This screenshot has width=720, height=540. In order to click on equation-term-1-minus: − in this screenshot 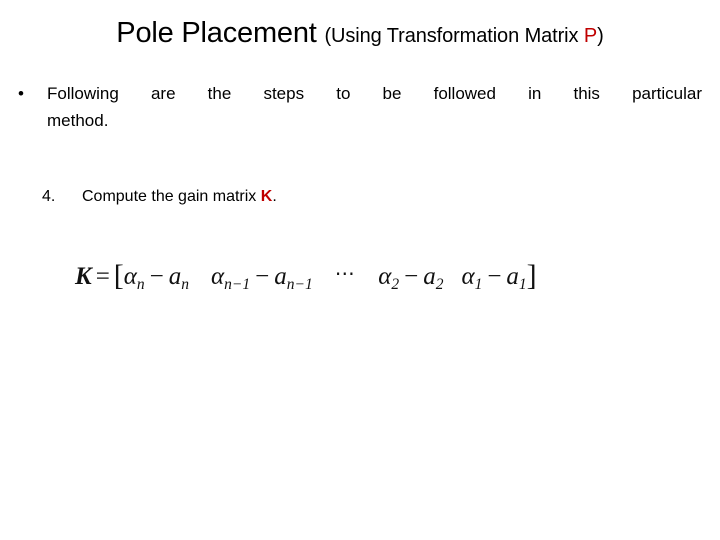, I will do `click(156, 276)`.